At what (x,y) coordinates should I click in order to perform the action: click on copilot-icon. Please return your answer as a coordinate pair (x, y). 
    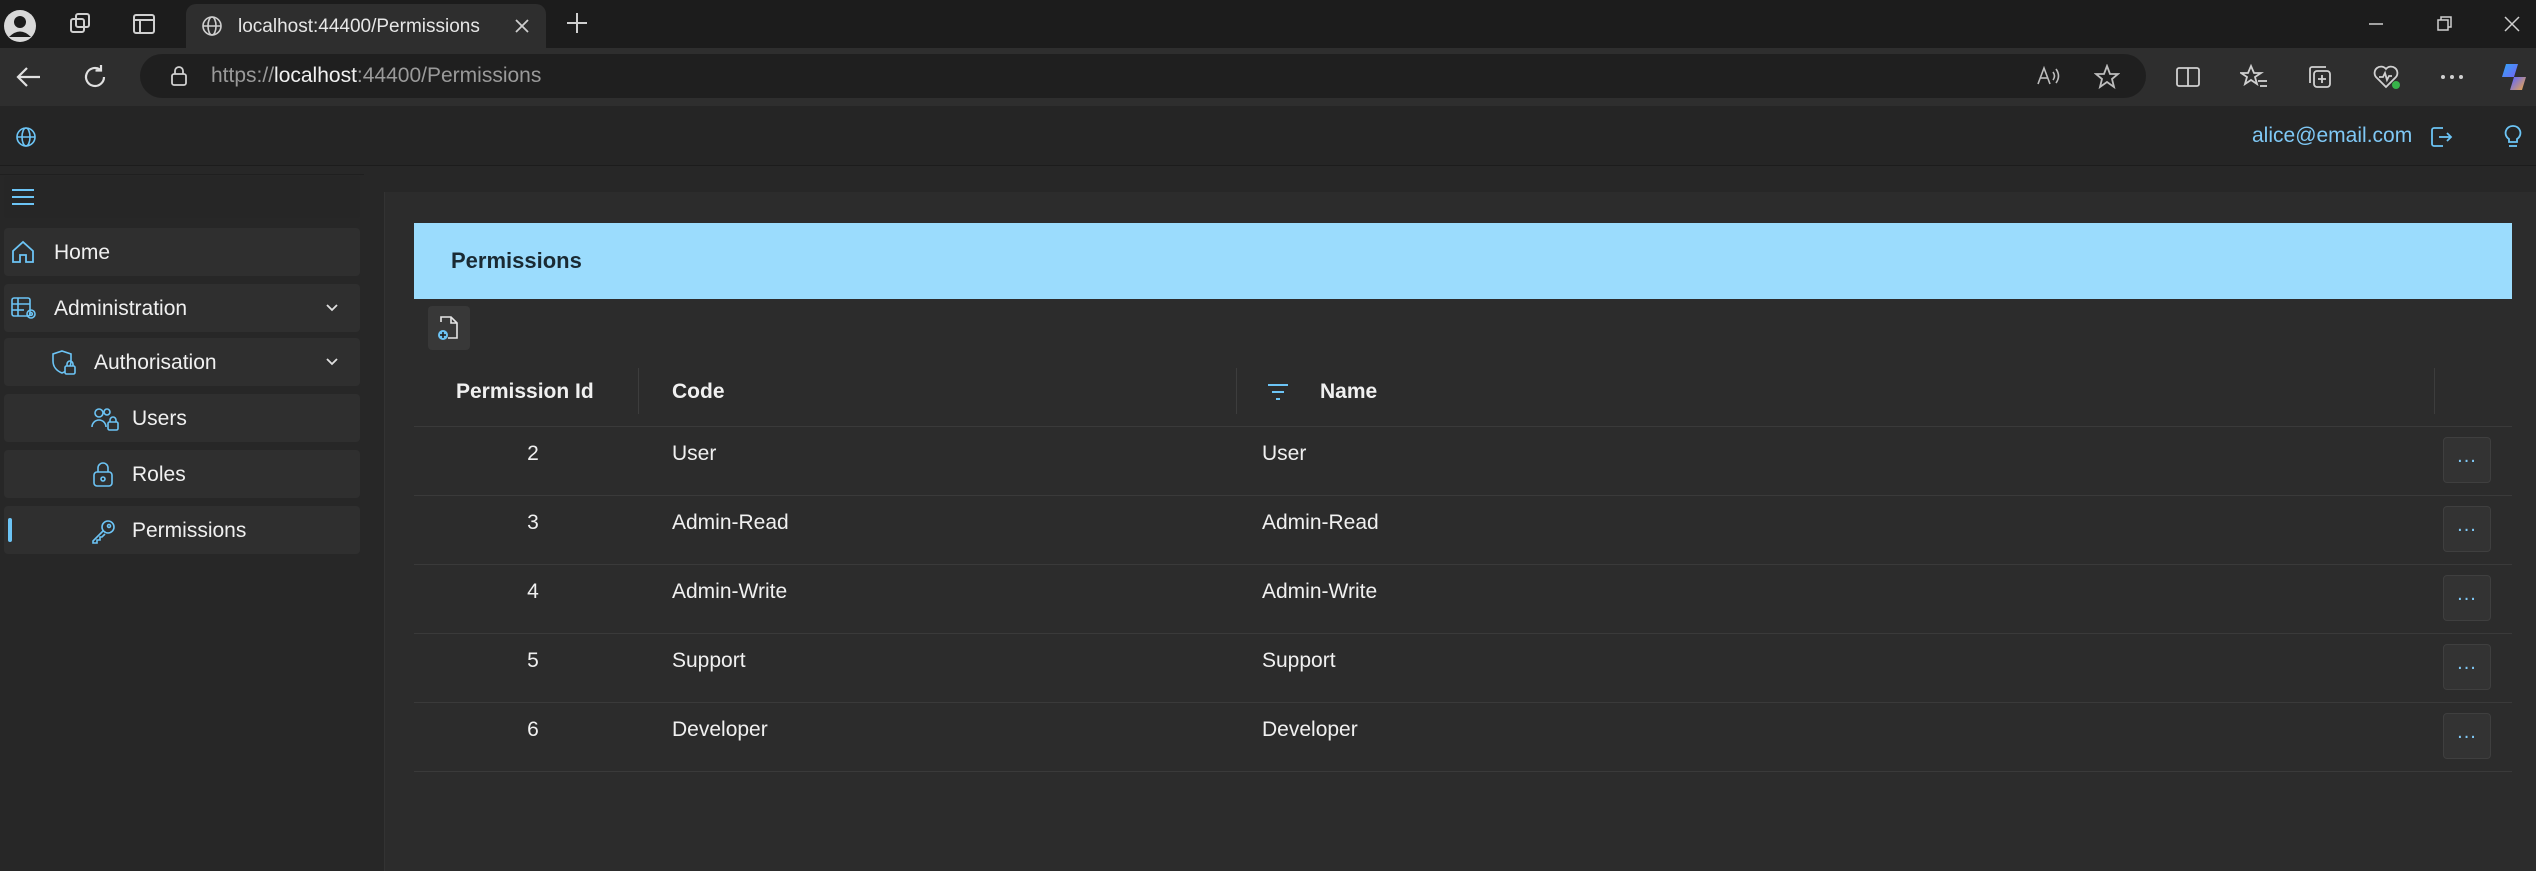
    Looking at the image, I should click on (2514, 77).